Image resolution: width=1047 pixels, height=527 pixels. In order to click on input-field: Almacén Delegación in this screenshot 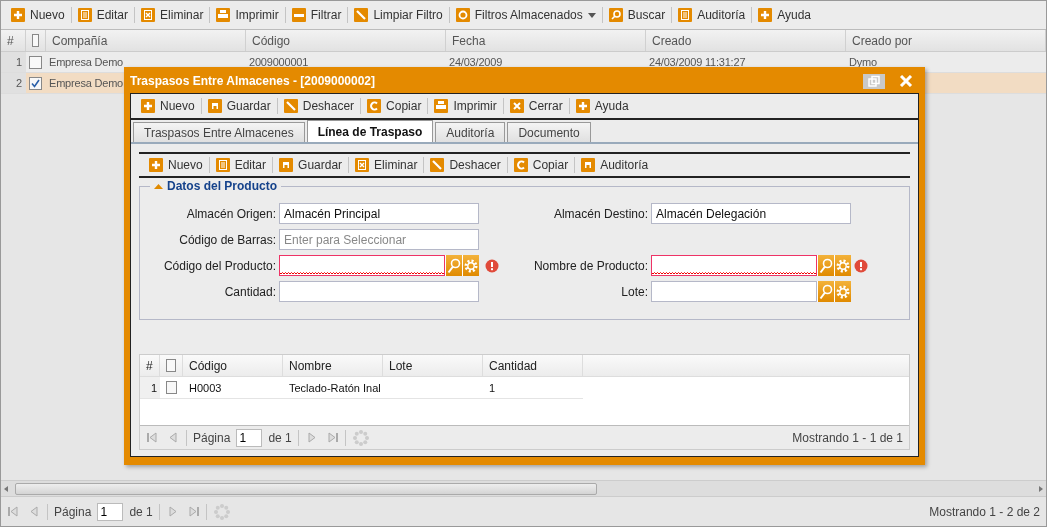, I will do `click(751, 213)`.